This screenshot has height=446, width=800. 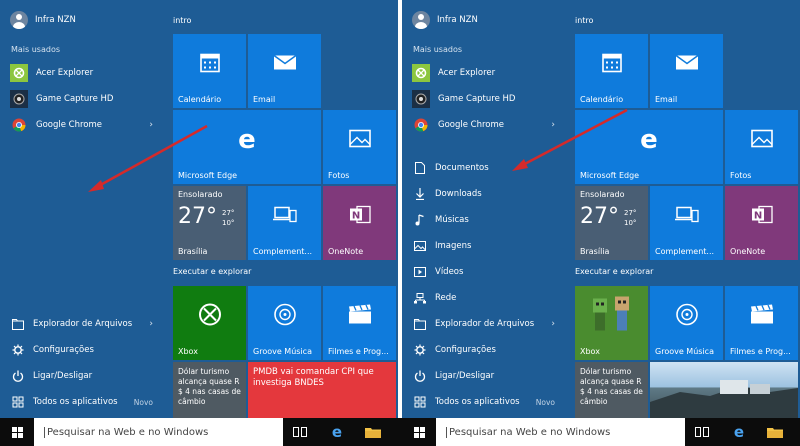 I want to click on tile-label: Microsoft Edge, so click(x=208, y=175).